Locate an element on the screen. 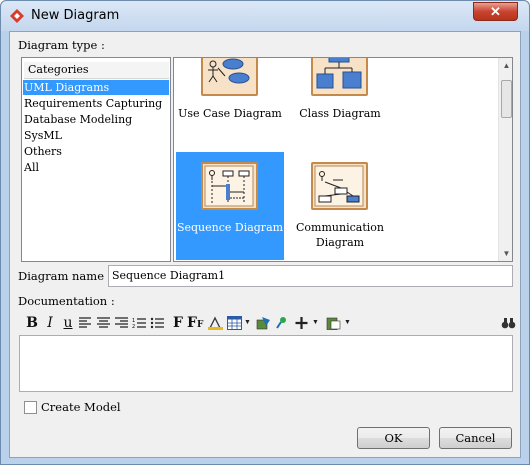 The height and width of the screenshot is (465, 530). category-uml-diagrams: UML Diagrams is located at coordinates (96, 87).